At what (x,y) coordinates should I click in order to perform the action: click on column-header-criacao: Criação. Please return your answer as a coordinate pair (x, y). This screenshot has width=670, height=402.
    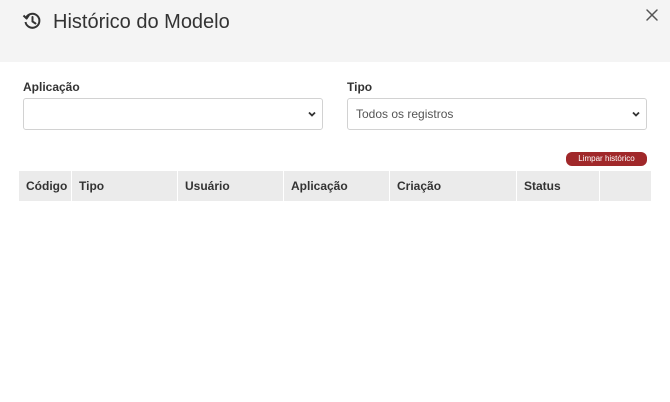
    Looking at the image, I should click on (453, 186).